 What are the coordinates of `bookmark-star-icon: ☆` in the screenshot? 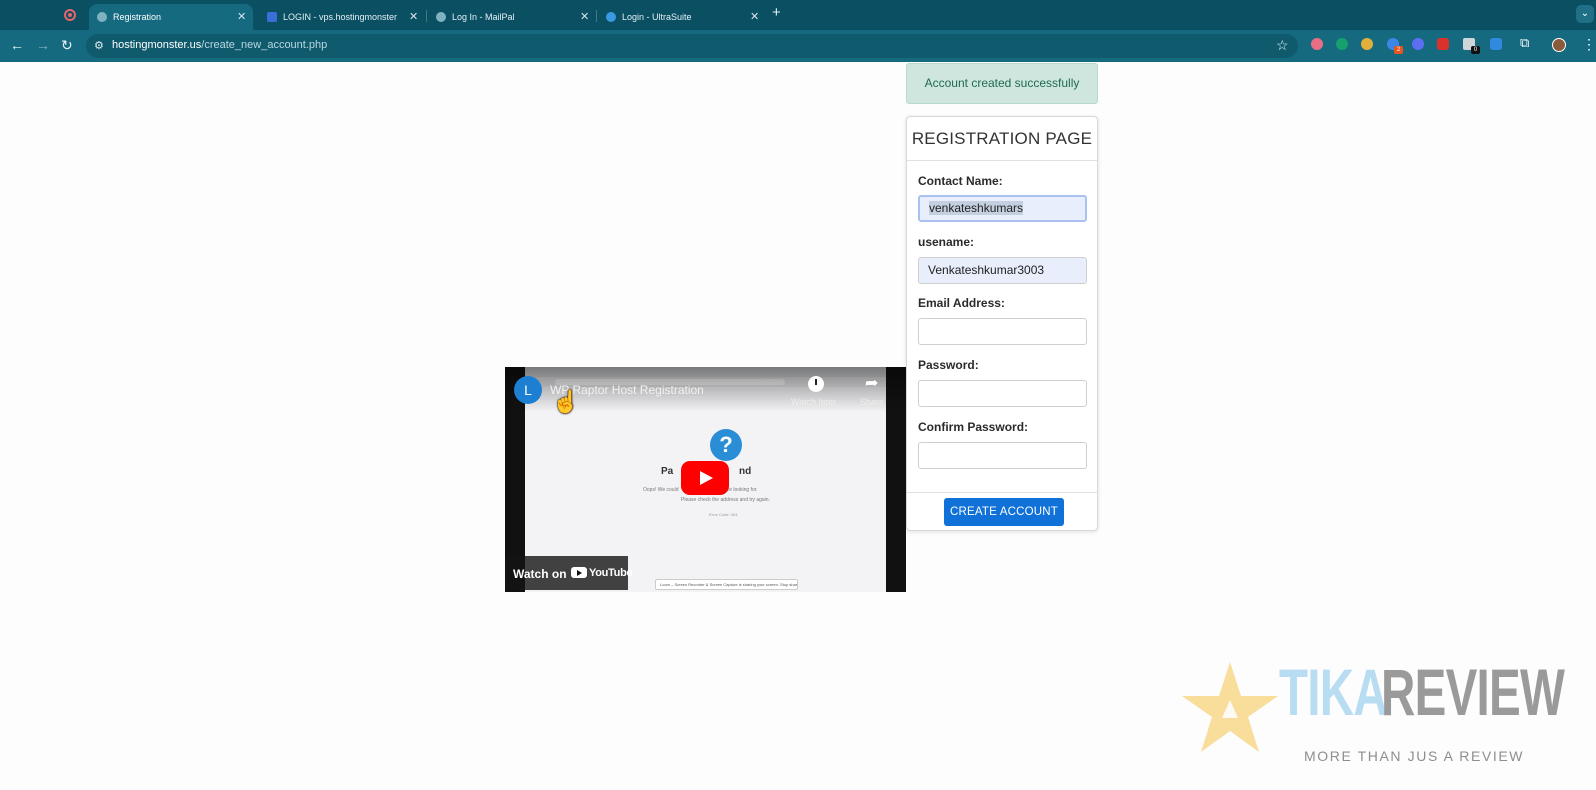 It's located at (1282, 45).